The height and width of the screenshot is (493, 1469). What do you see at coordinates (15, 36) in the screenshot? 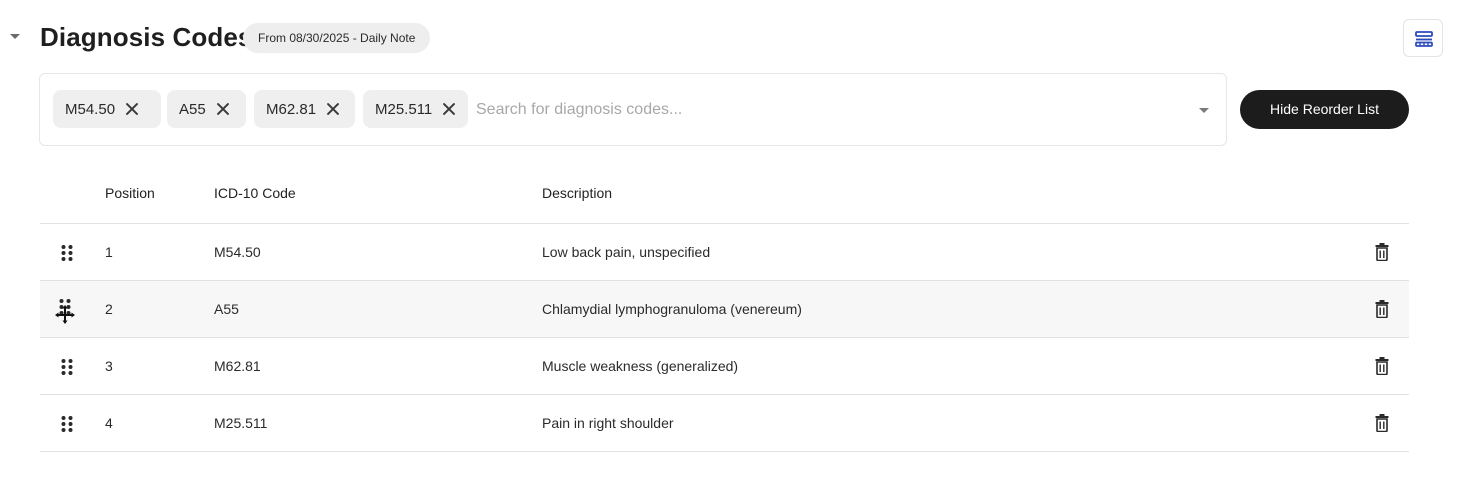
I see `collapse-chevron-icon` at bounding box center [15, 36].